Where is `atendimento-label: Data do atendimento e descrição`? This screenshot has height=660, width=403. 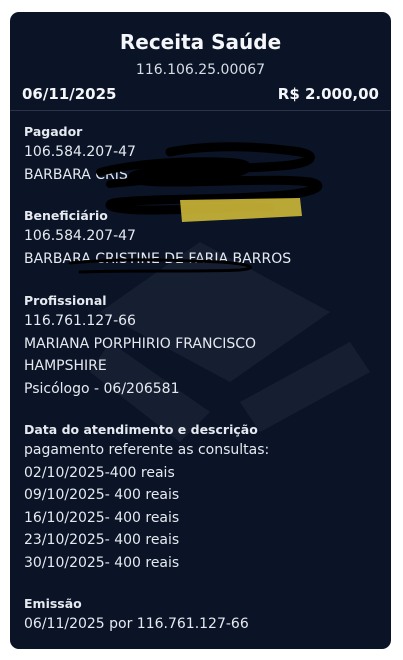 atendimento-label: Data do atendimento e descrição is located at coordinates (141, 429).